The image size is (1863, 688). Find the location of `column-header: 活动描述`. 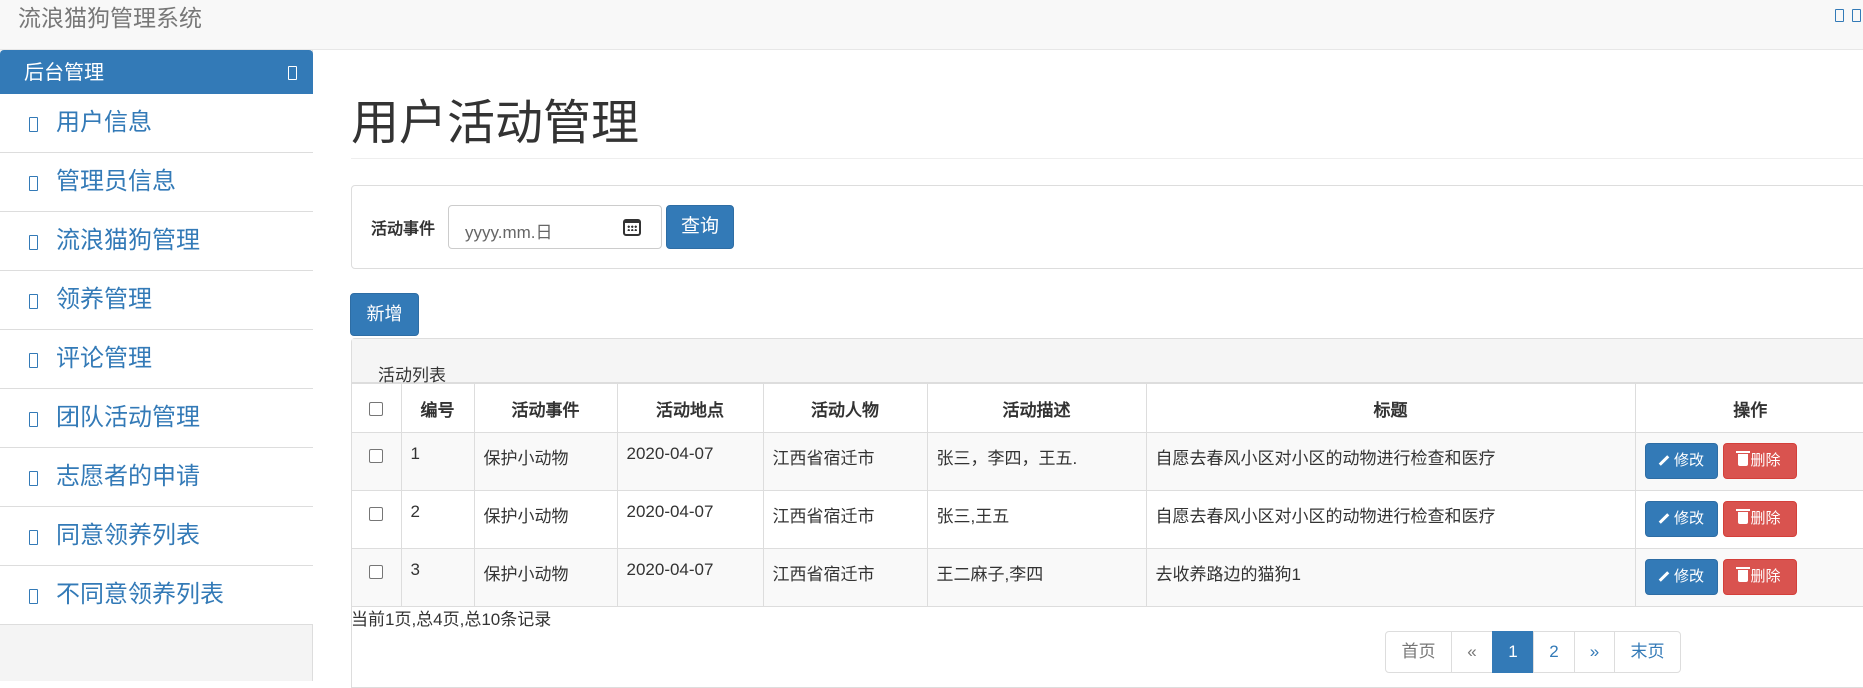

column-header: 活动描述 is located at coordinates (1036, 408).